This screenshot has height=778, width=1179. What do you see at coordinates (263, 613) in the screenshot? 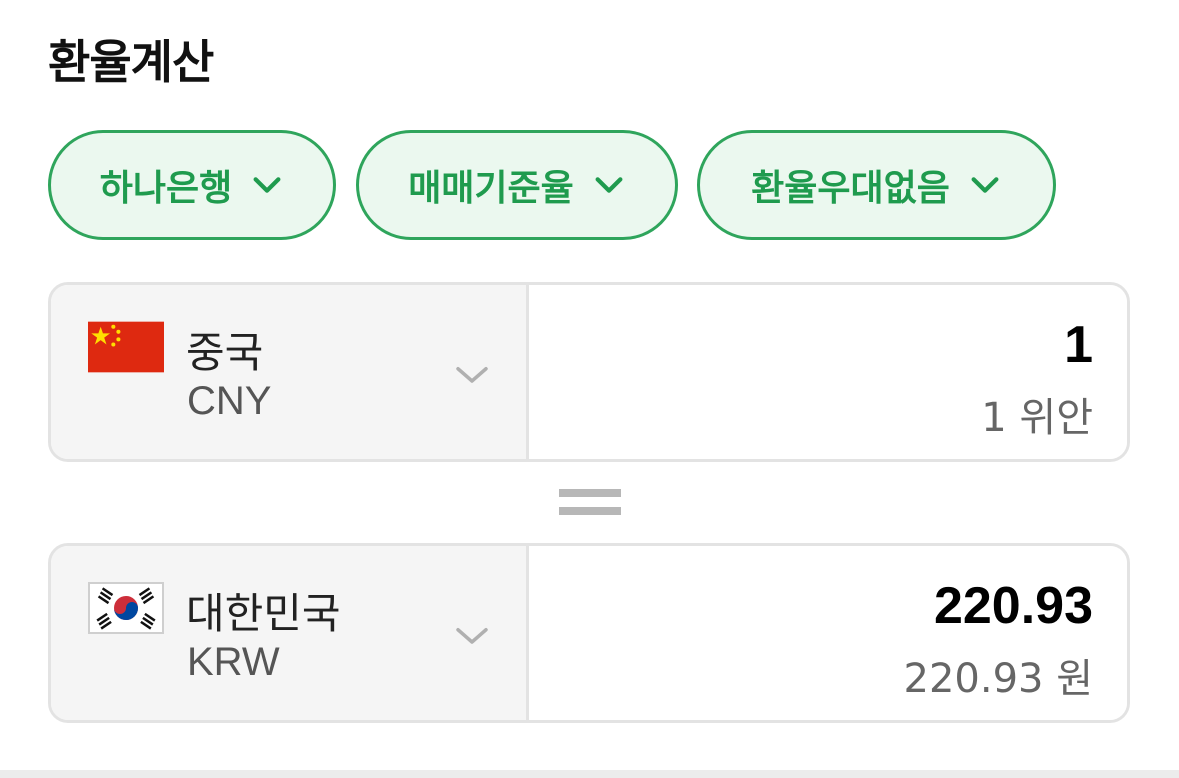
I see `to-country-name: 대한민국` at bounding box center [263, 613].